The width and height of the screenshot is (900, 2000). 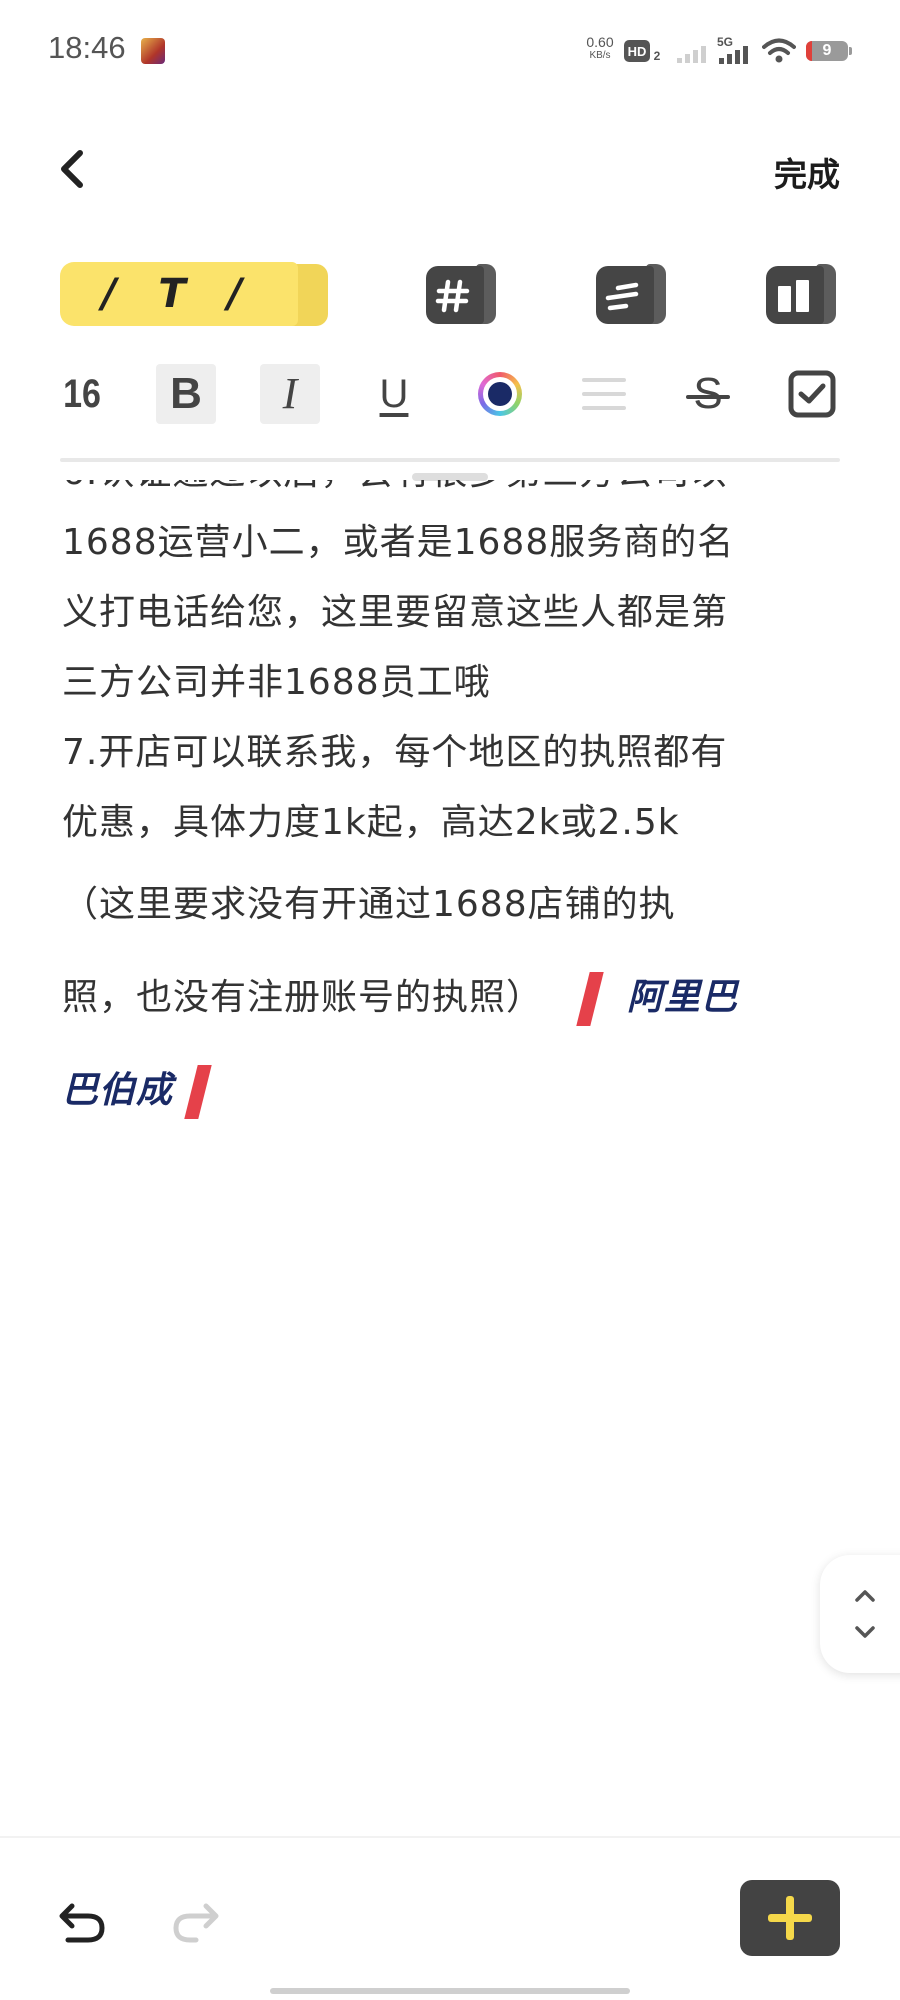 What do you see at coordinates (290, 394) in the screenshot?
I see `italic-button: I` at bounding box center [290, 394].